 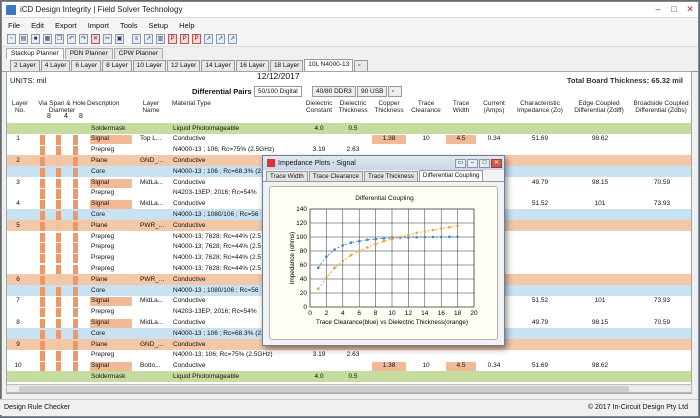 I want to click on tab-10-layer: 10 Layer, so click(x=149, y=65).